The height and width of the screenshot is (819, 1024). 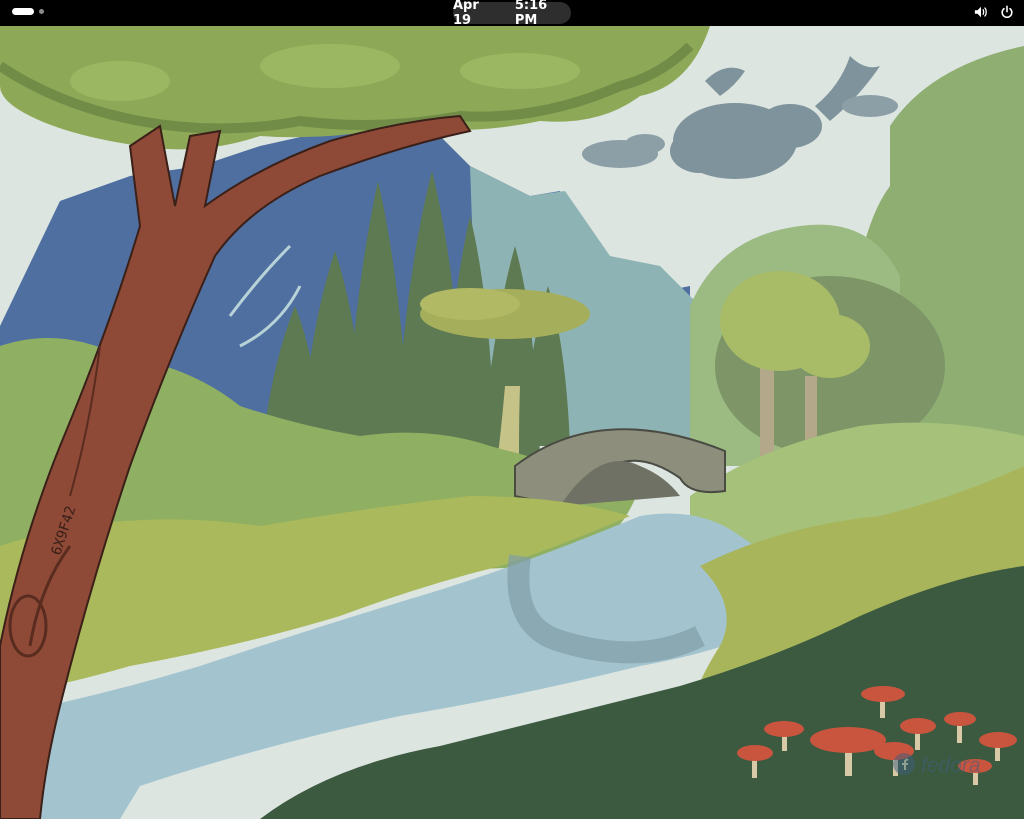 I want to click on fedora-watermark: fedora, so click(x=936, y=766).